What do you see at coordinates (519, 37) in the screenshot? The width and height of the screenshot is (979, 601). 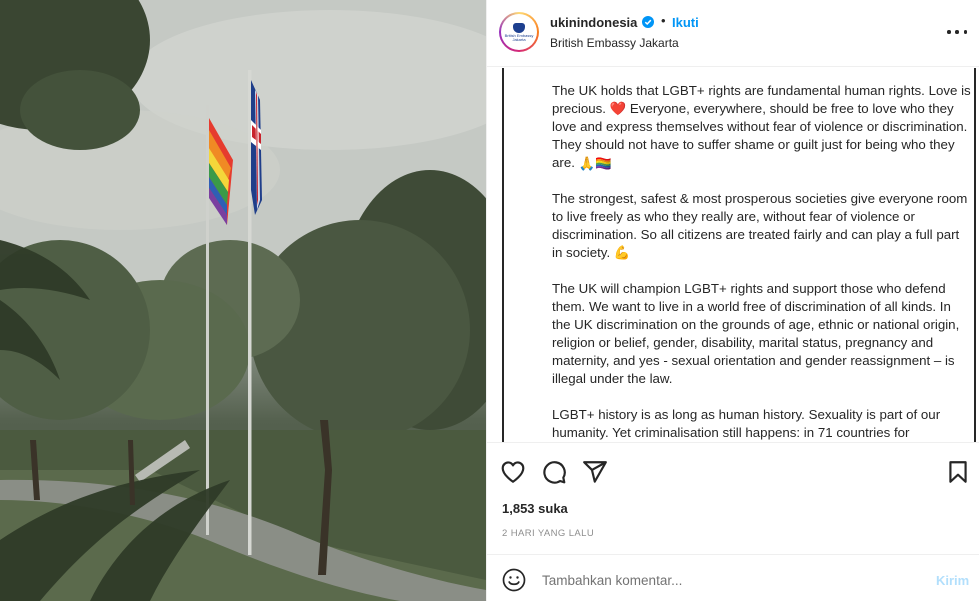 I see `avatar-text: British Embassy Jakarta` at bounding box center [519, 37].